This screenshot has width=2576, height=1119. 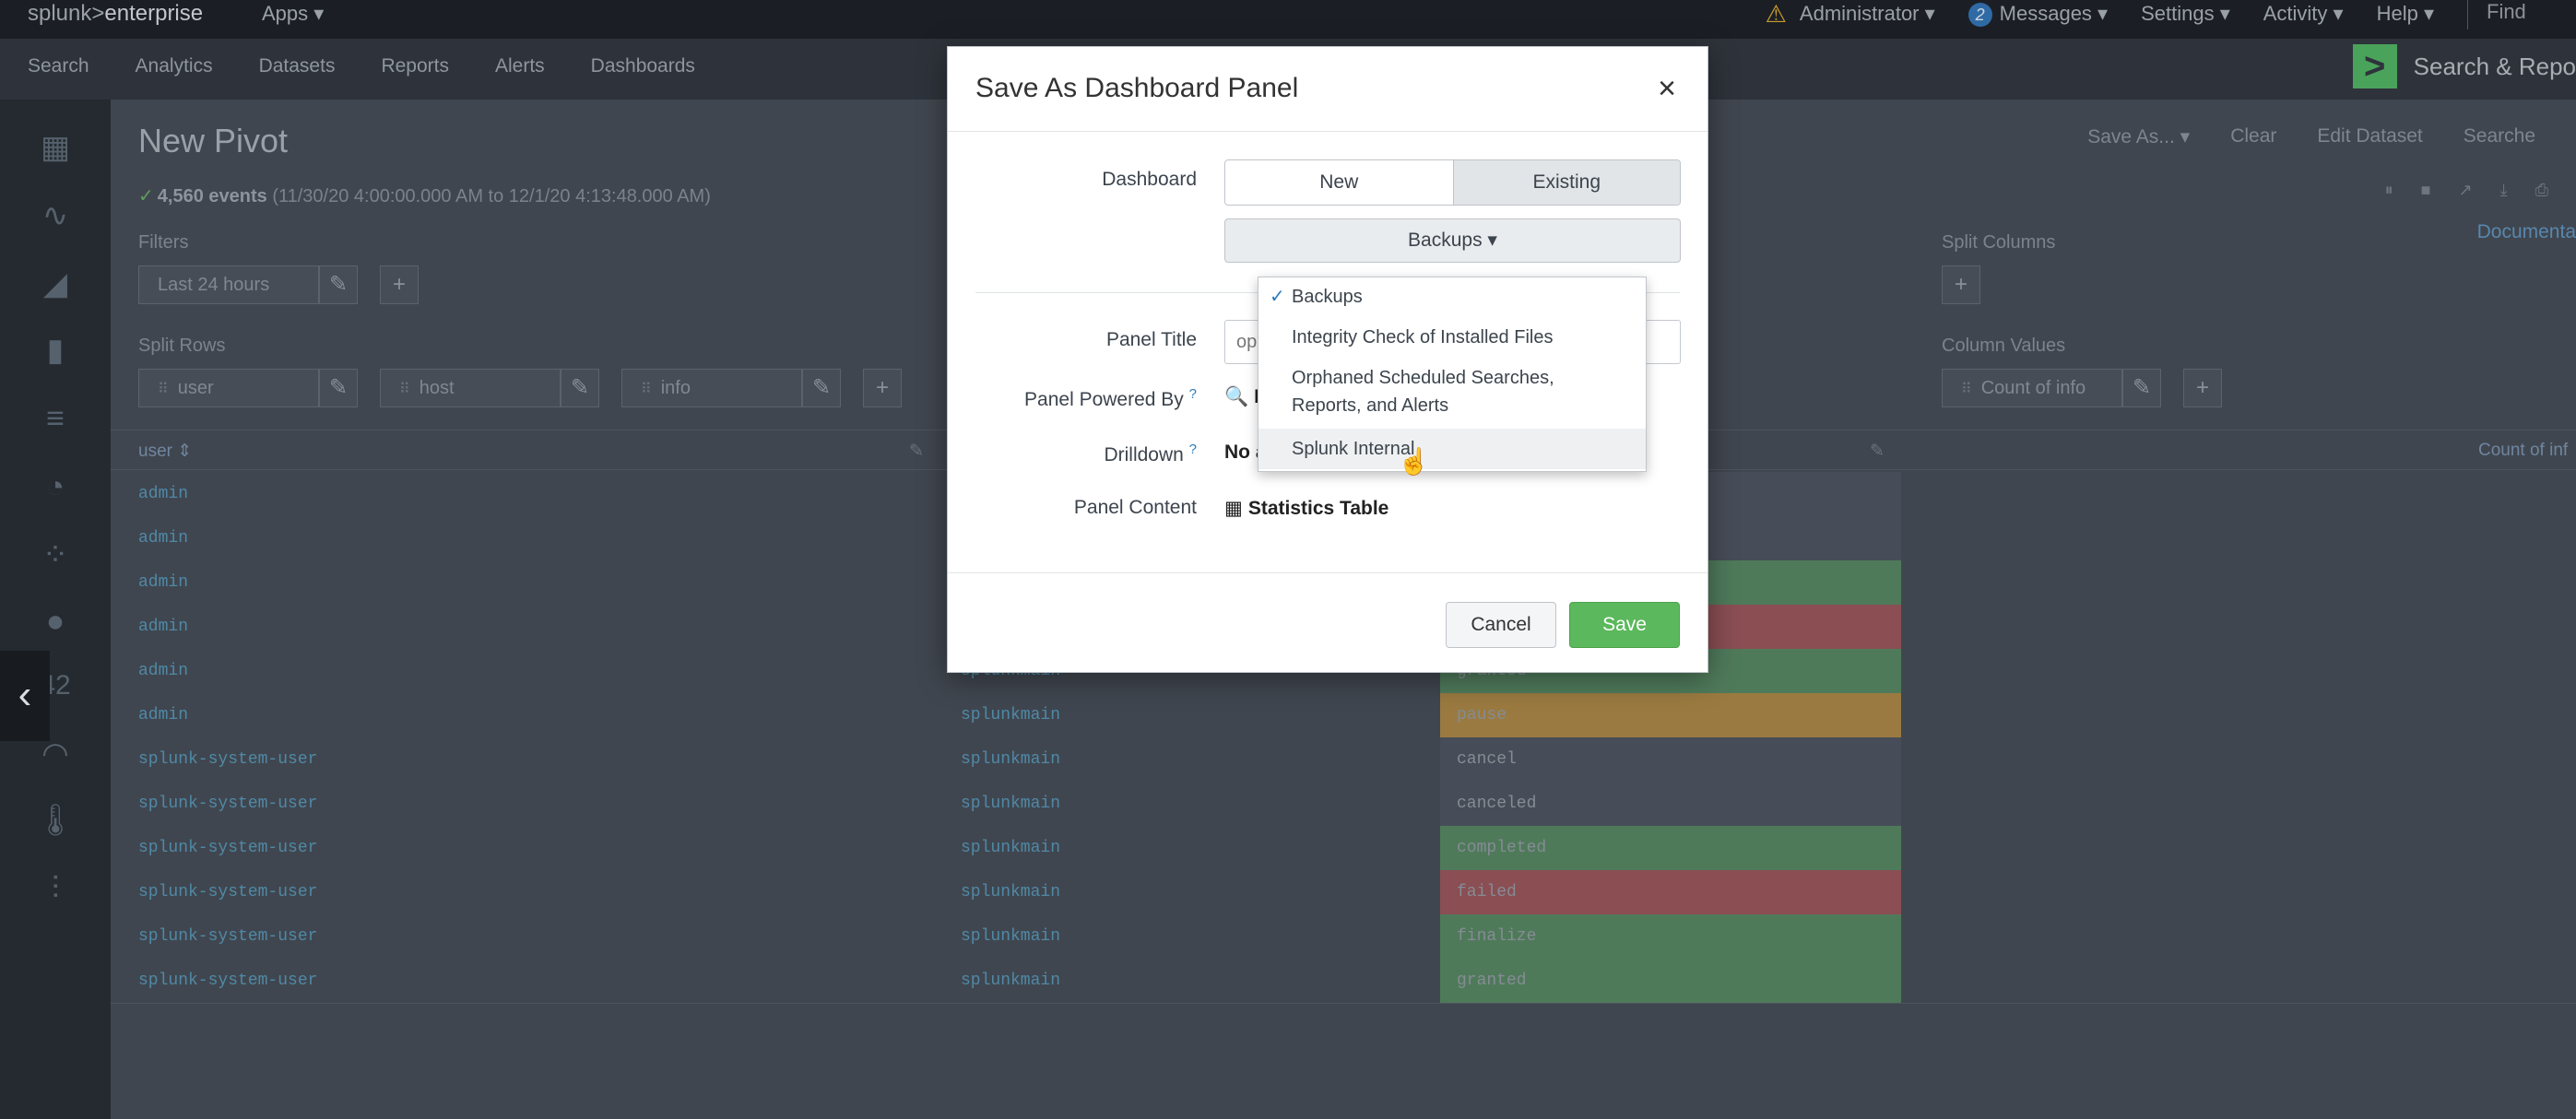 What do you see at coordinates (1236, 396) in the screenshot?
I see `search-icon: 🔍` at bounding box center [1236, 396].